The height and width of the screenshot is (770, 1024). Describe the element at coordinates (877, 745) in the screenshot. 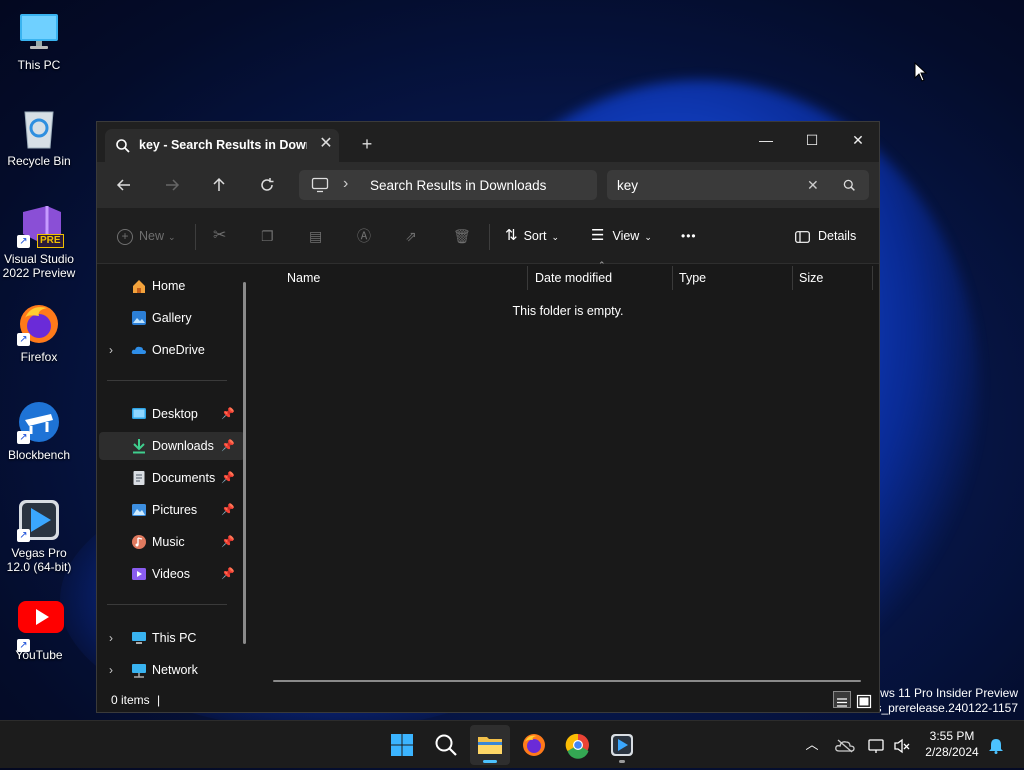

I see `network-tray-button` at that location.